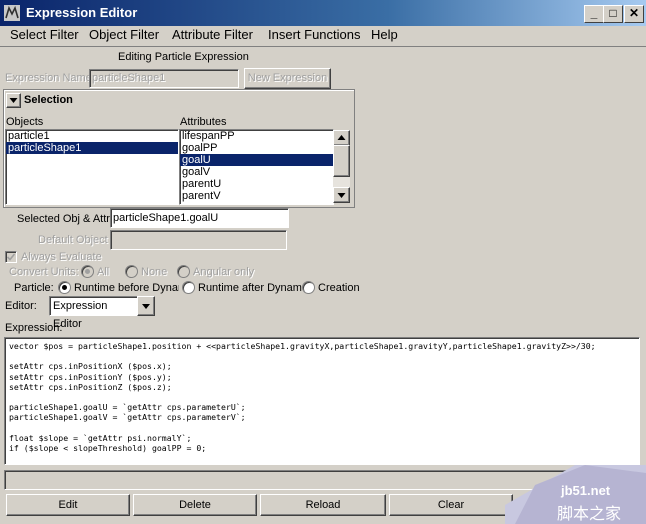 Image resolution: width=646 pixels, height=524 pixels. I want to click on arrow-up-icon, so click(341, 137).